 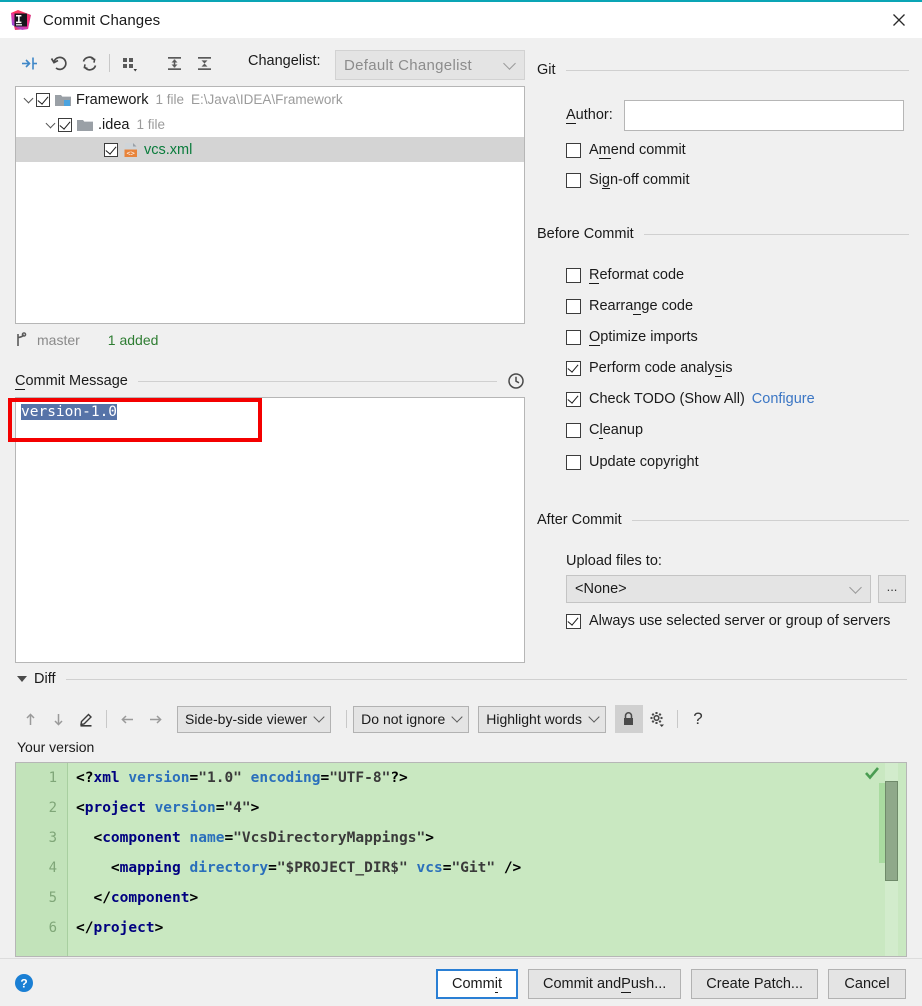 I want to click on cleanup-checkbox: Cleanup, so click(x=605, y=430).